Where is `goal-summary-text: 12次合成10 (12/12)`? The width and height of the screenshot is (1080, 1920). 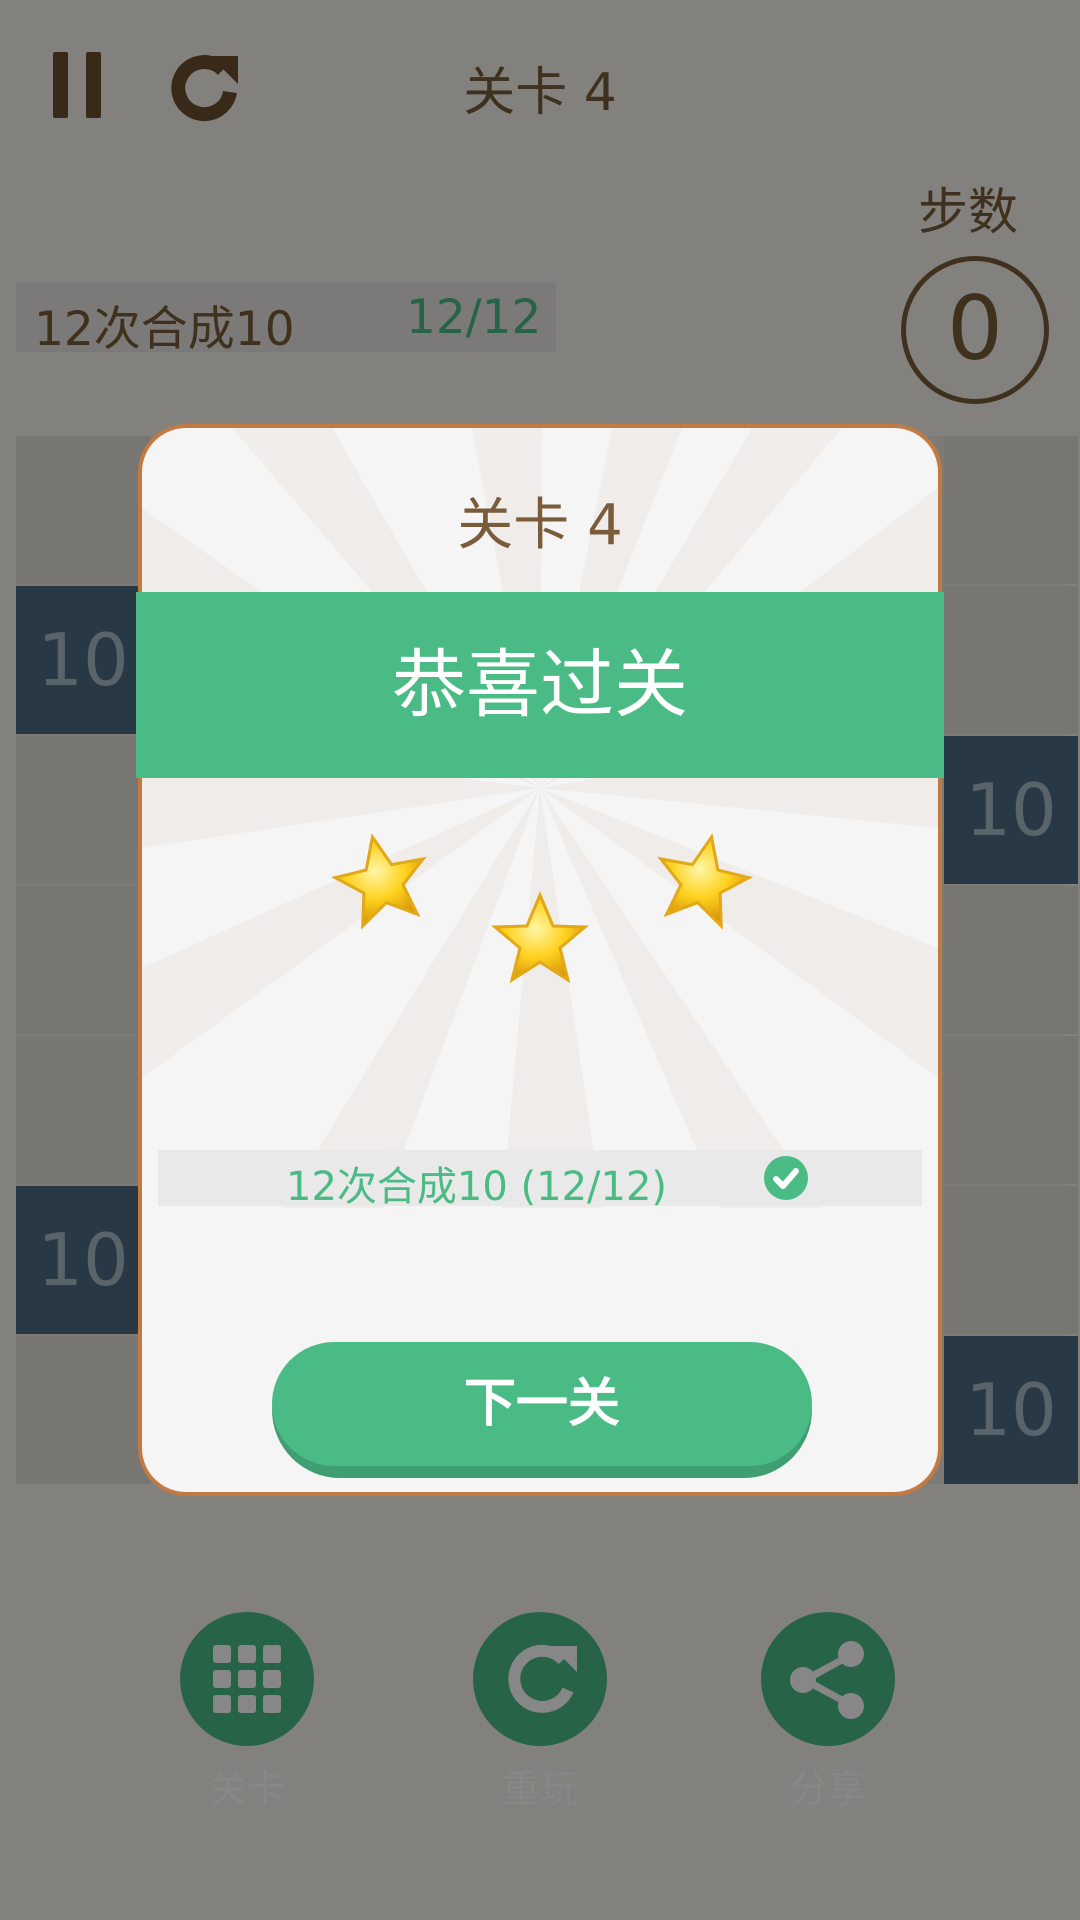 goal-summary-text: 12次合成10 (12/12) is located at coordinates (476, 1187).